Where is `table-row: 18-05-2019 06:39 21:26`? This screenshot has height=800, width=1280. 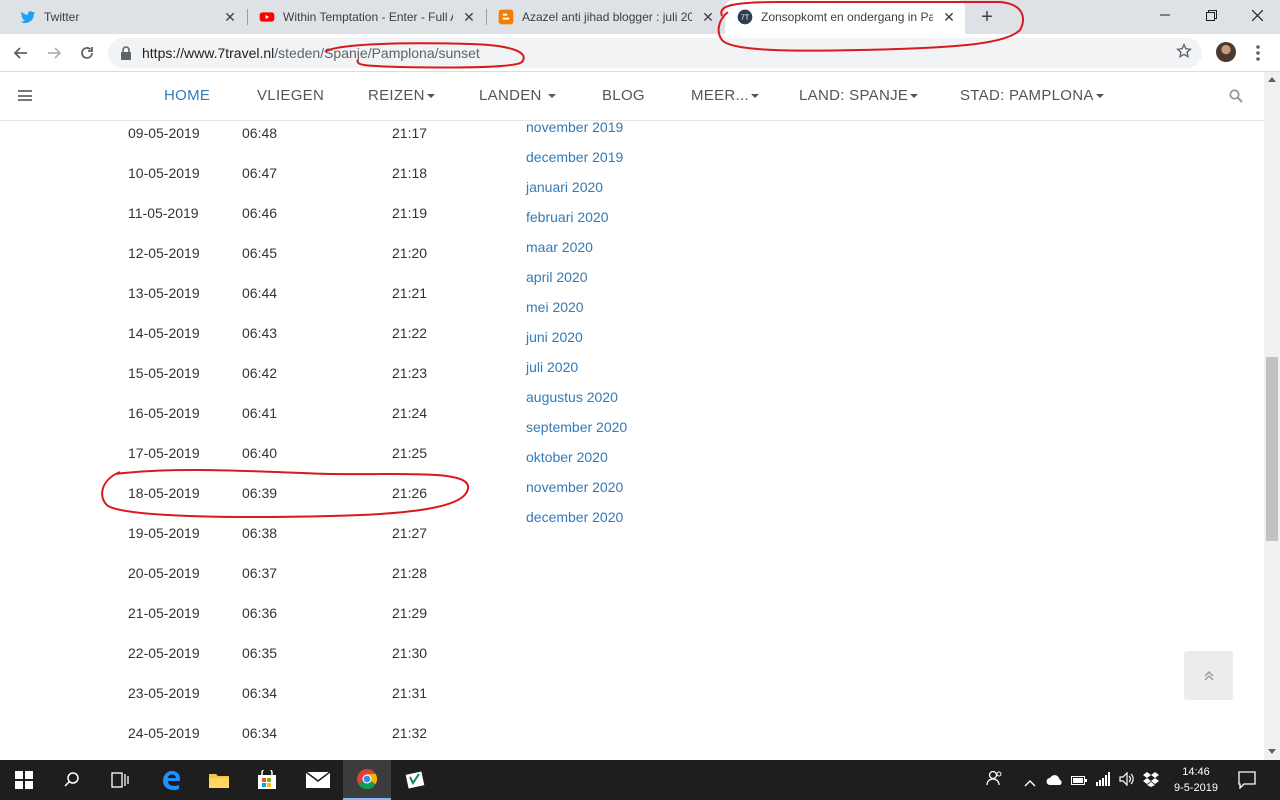
table-row: 18-05-2019 06:39 21:26 is located at coordinates (250, 505).